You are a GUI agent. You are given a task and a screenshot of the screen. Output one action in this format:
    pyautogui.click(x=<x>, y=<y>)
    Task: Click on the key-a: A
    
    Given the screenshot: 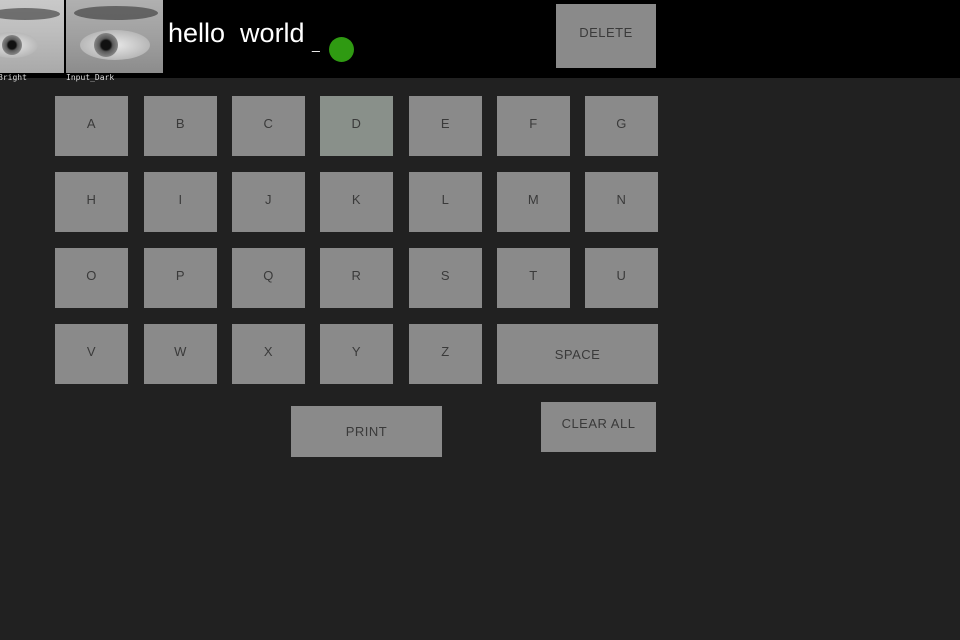 What is the action you would take?
    pyautogui.click(x=91, y=126)
    